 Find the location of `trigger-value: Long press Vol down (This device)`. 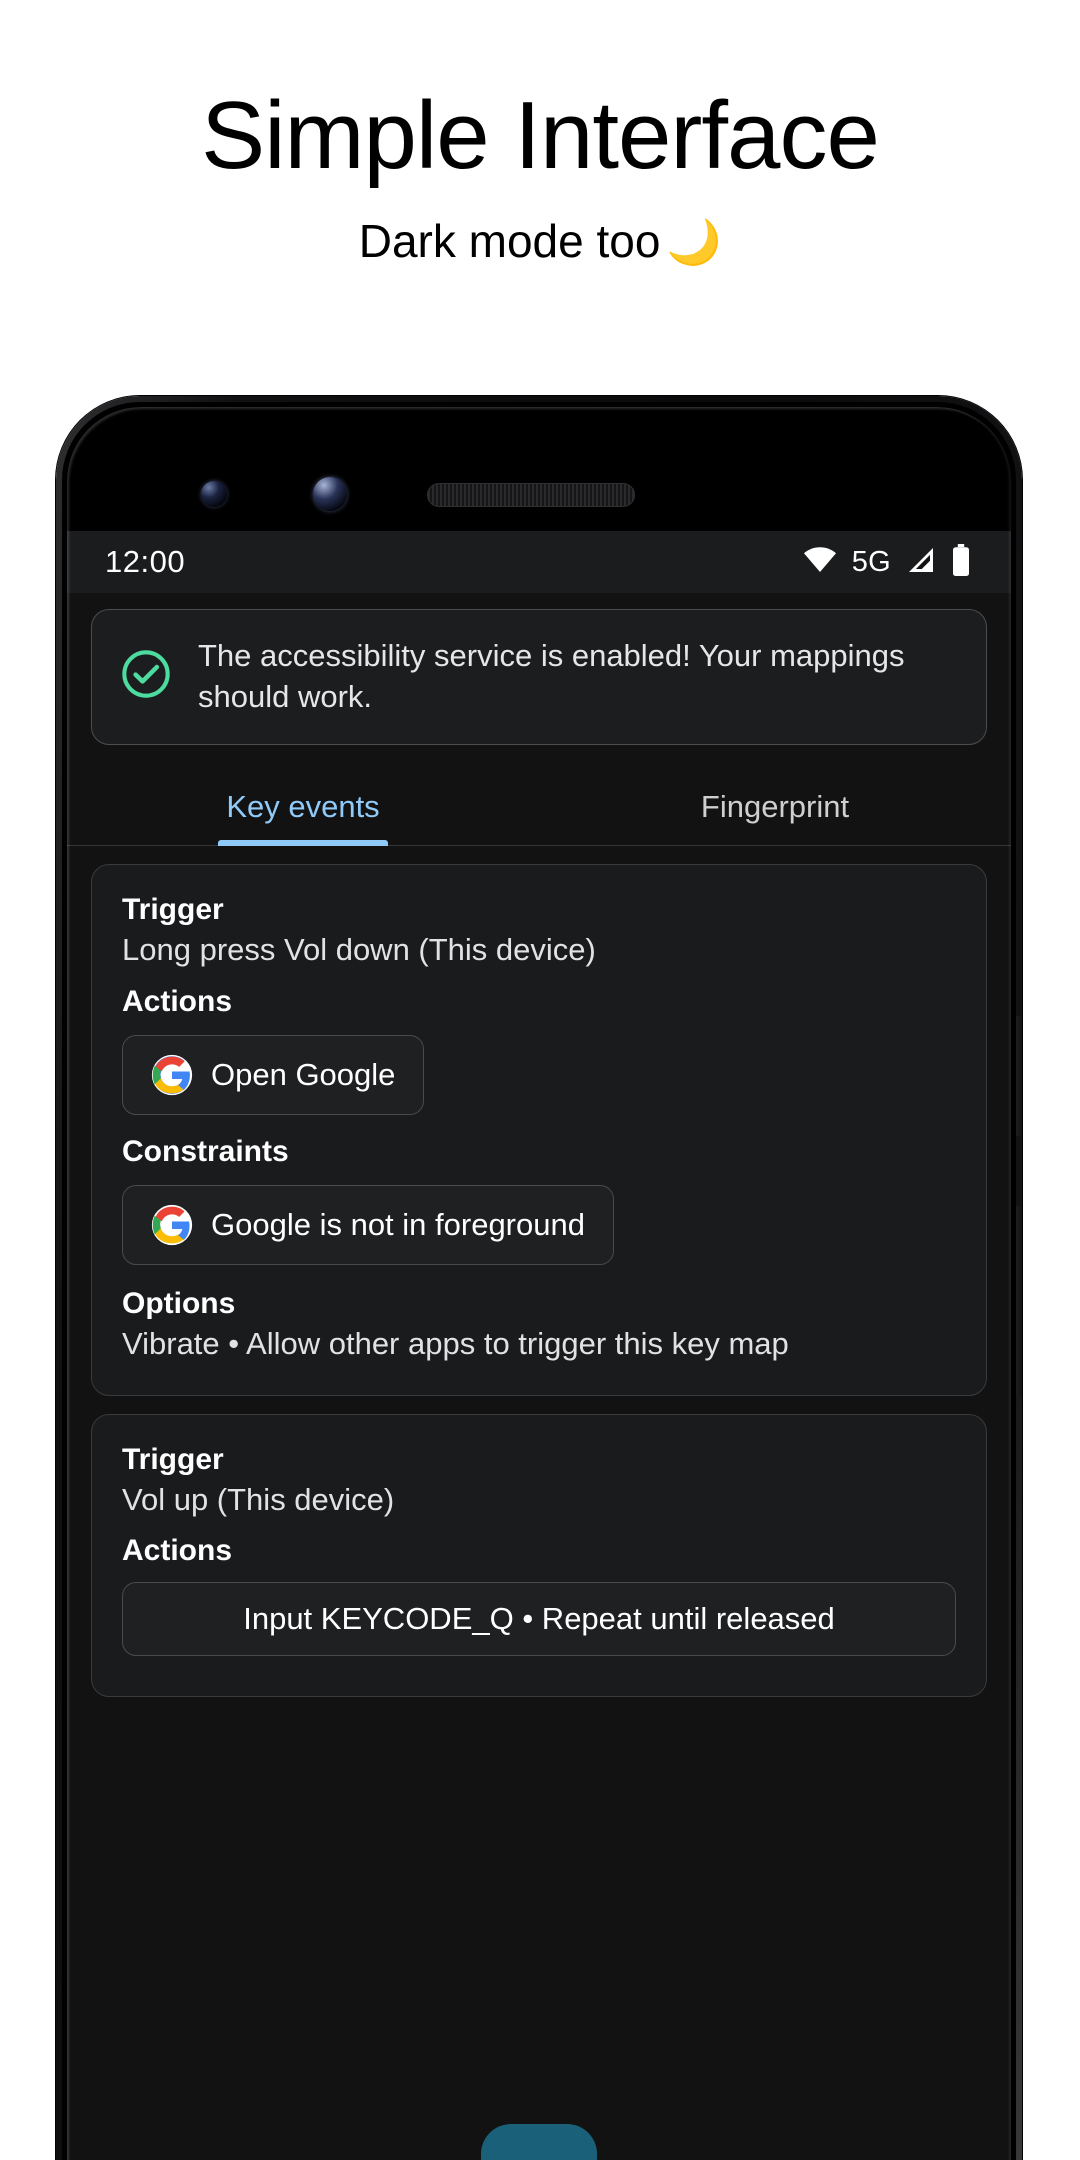

trigger-value: Long press Vol down (This device) is located at coordinates (359, 949).